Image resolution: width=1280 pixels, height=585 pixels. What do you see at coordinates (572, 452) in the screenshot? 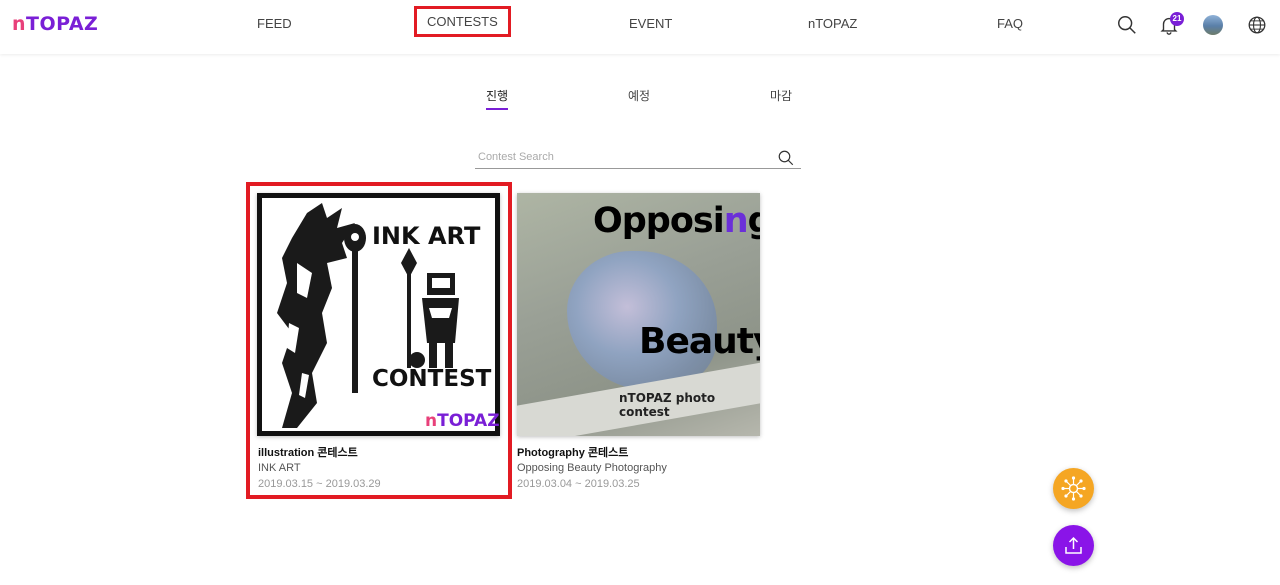
I see `card-title: Photography 콘테스트` at bounding box center [572, 452].